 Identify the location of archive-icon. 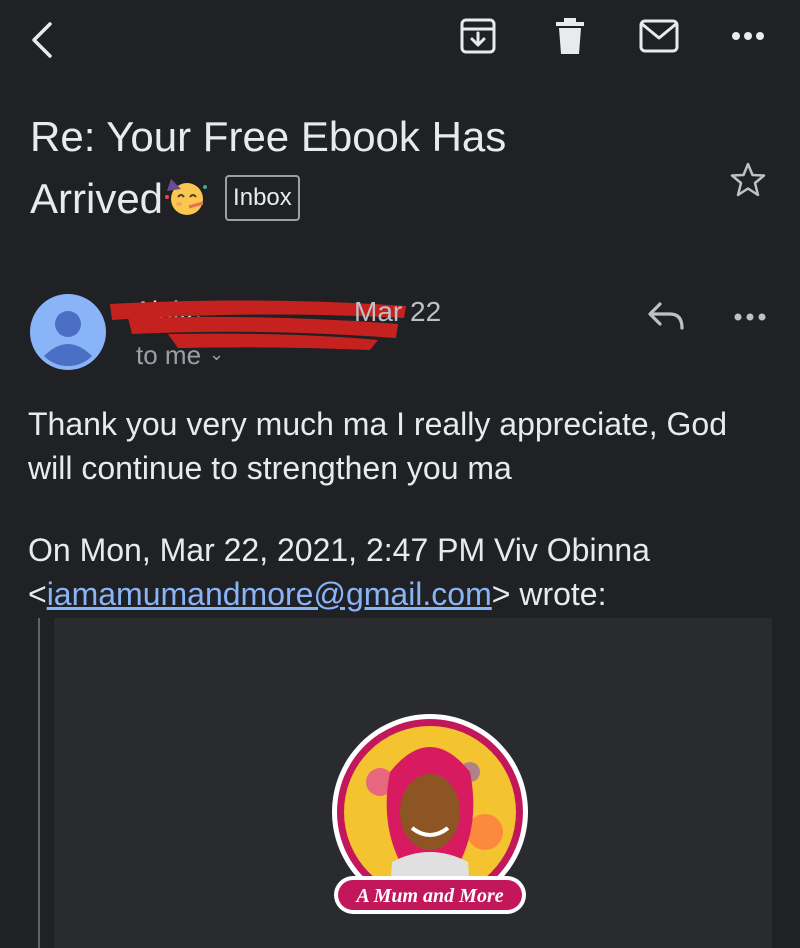
(478, 36).